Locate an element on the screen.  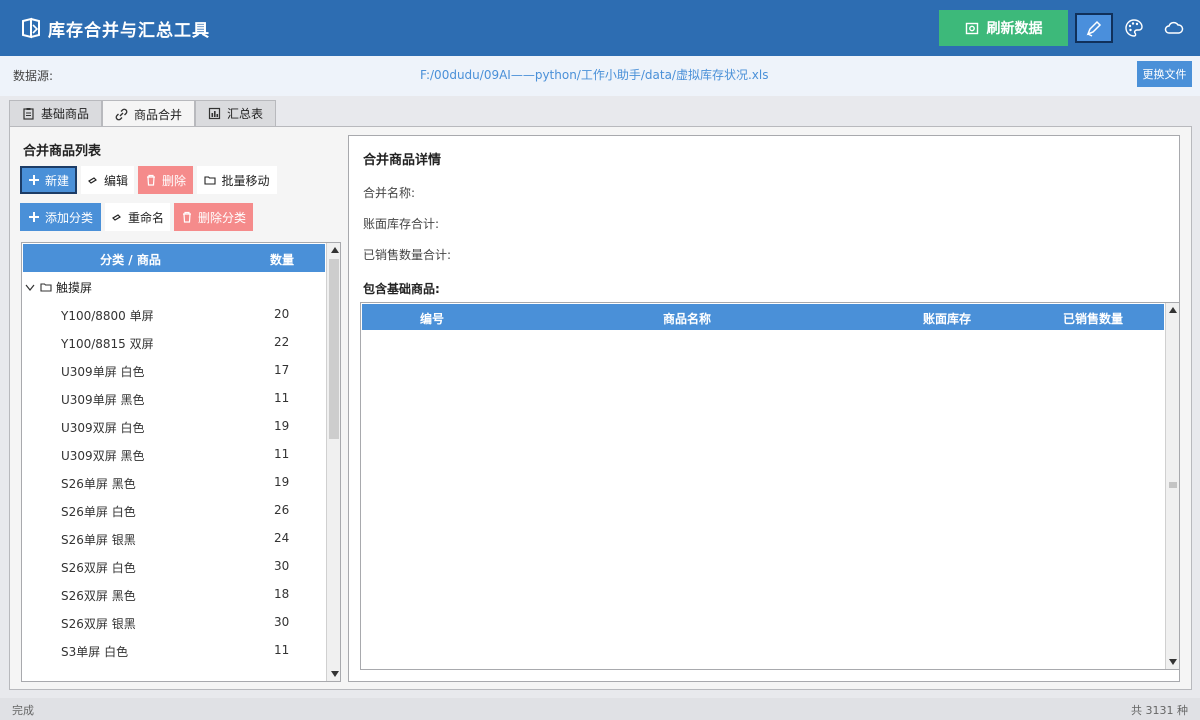
rename-button: 重命名 is located at coordinates (137, 217).